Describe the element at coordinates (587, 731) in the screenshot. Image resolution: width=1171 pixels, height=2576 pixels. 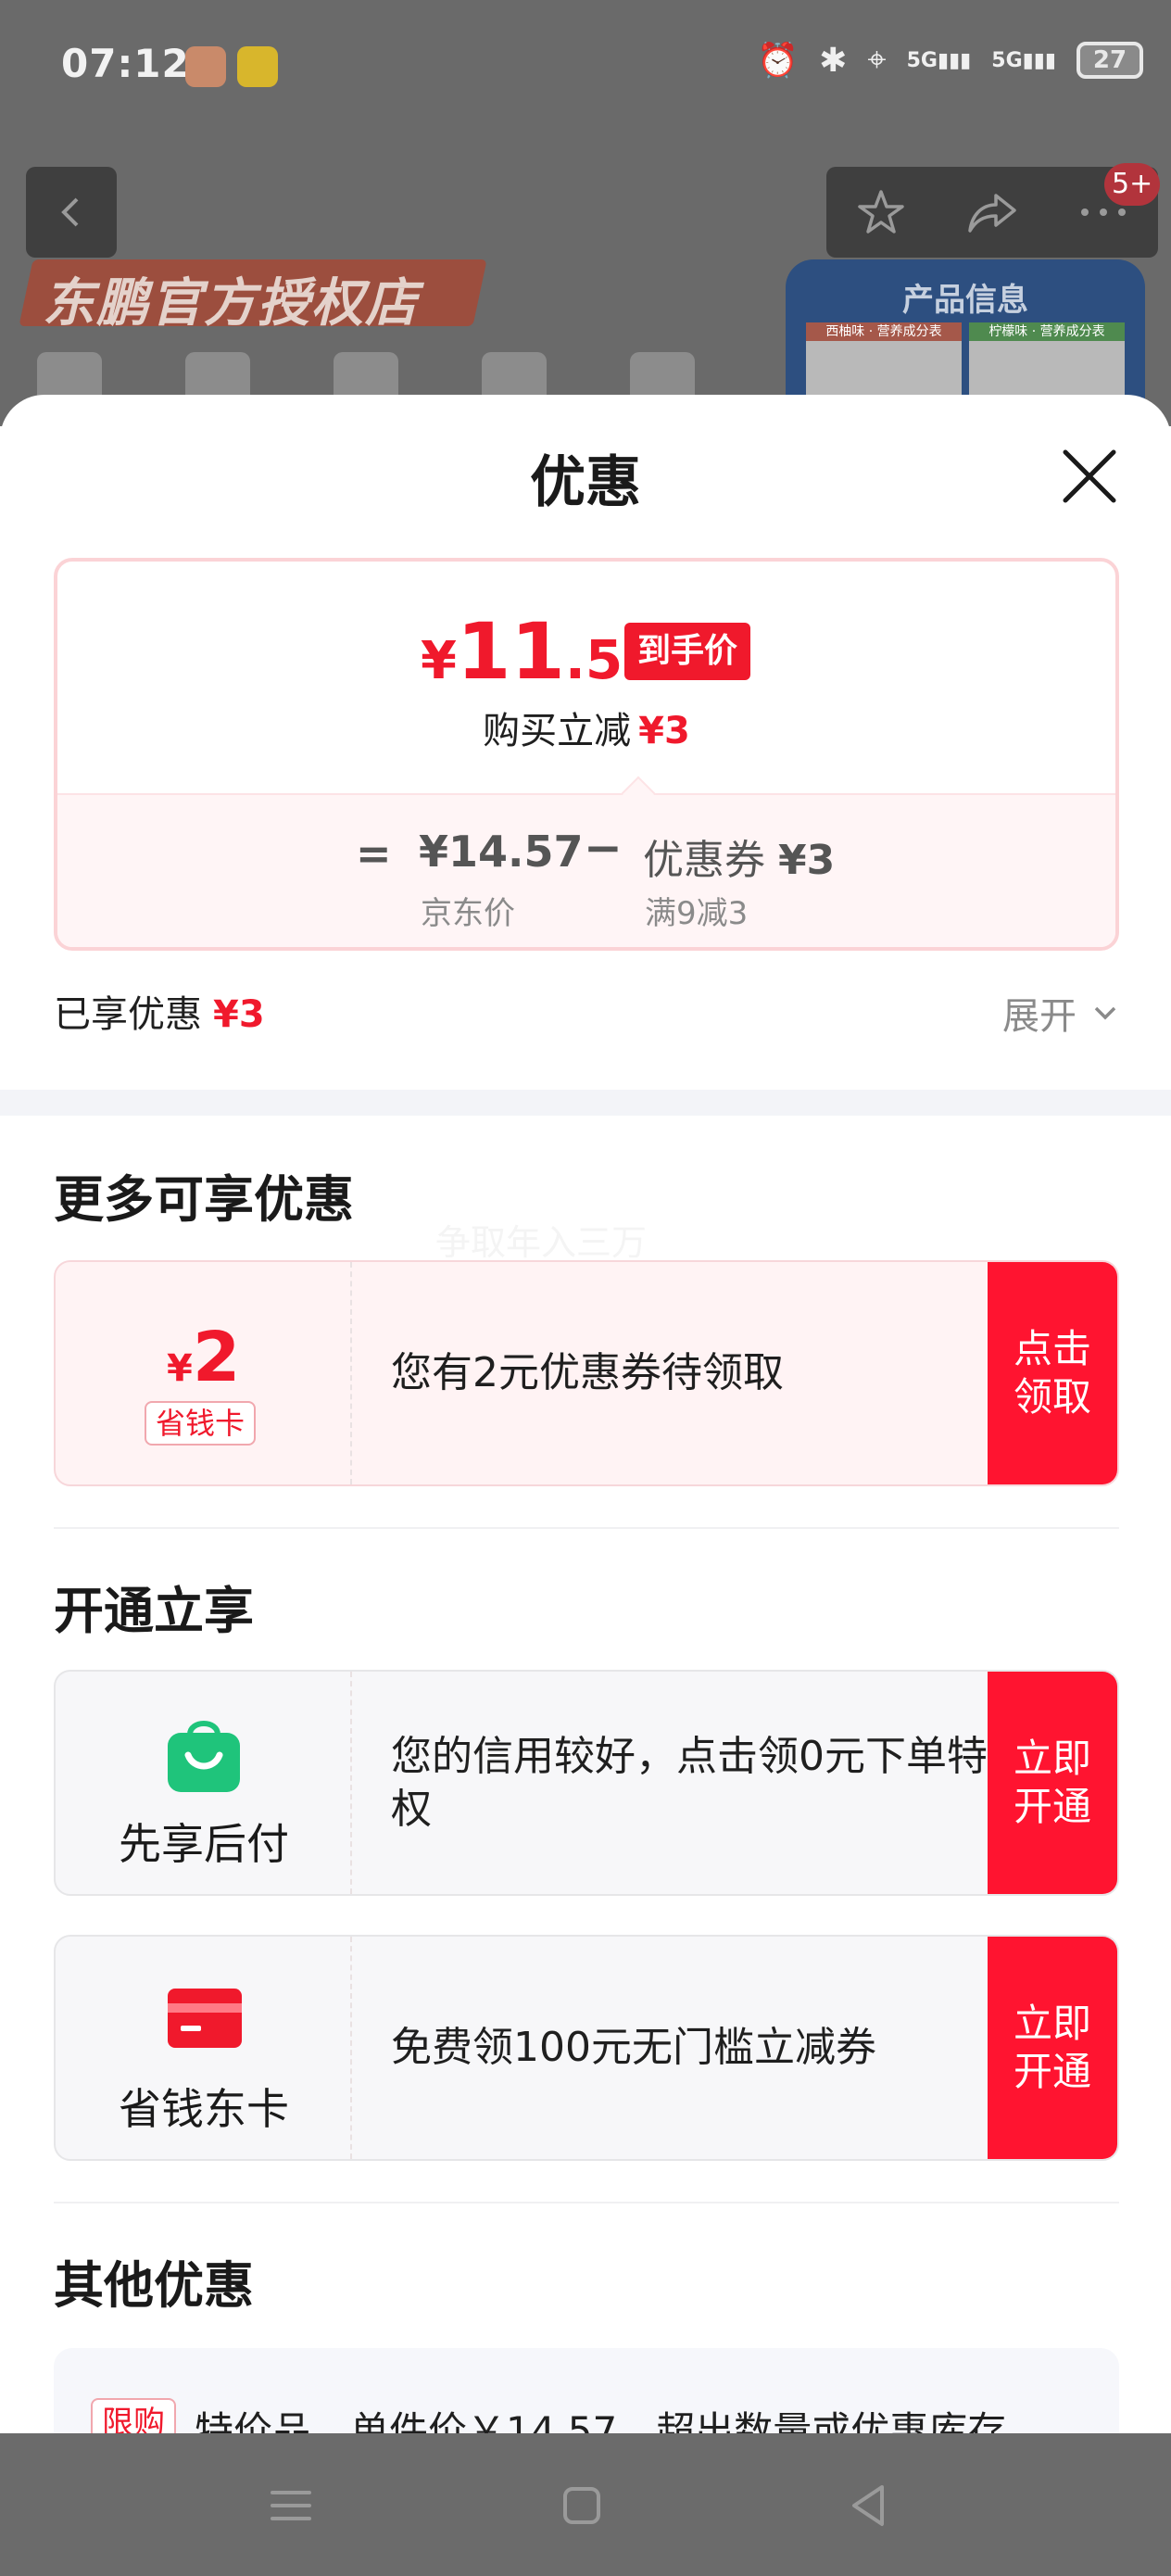
I see `instant-discount: 购买立减 ¥3` at that location.